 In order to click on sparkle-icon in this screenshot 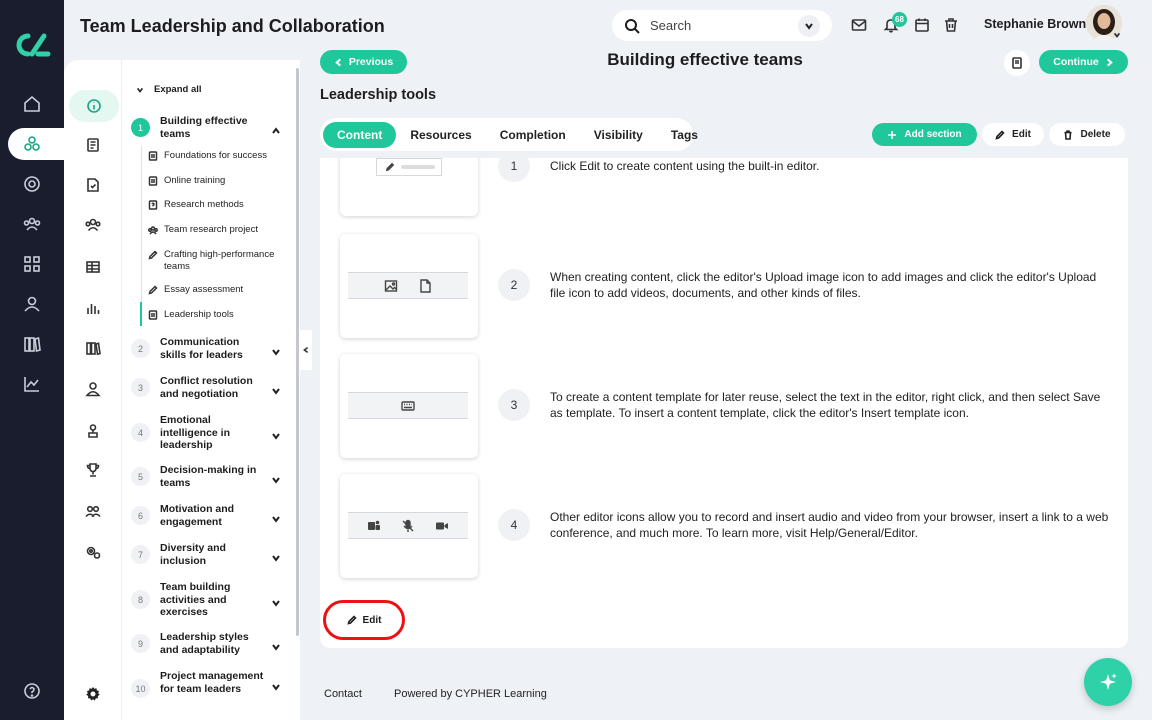, I will do `click(1108, 681)`.